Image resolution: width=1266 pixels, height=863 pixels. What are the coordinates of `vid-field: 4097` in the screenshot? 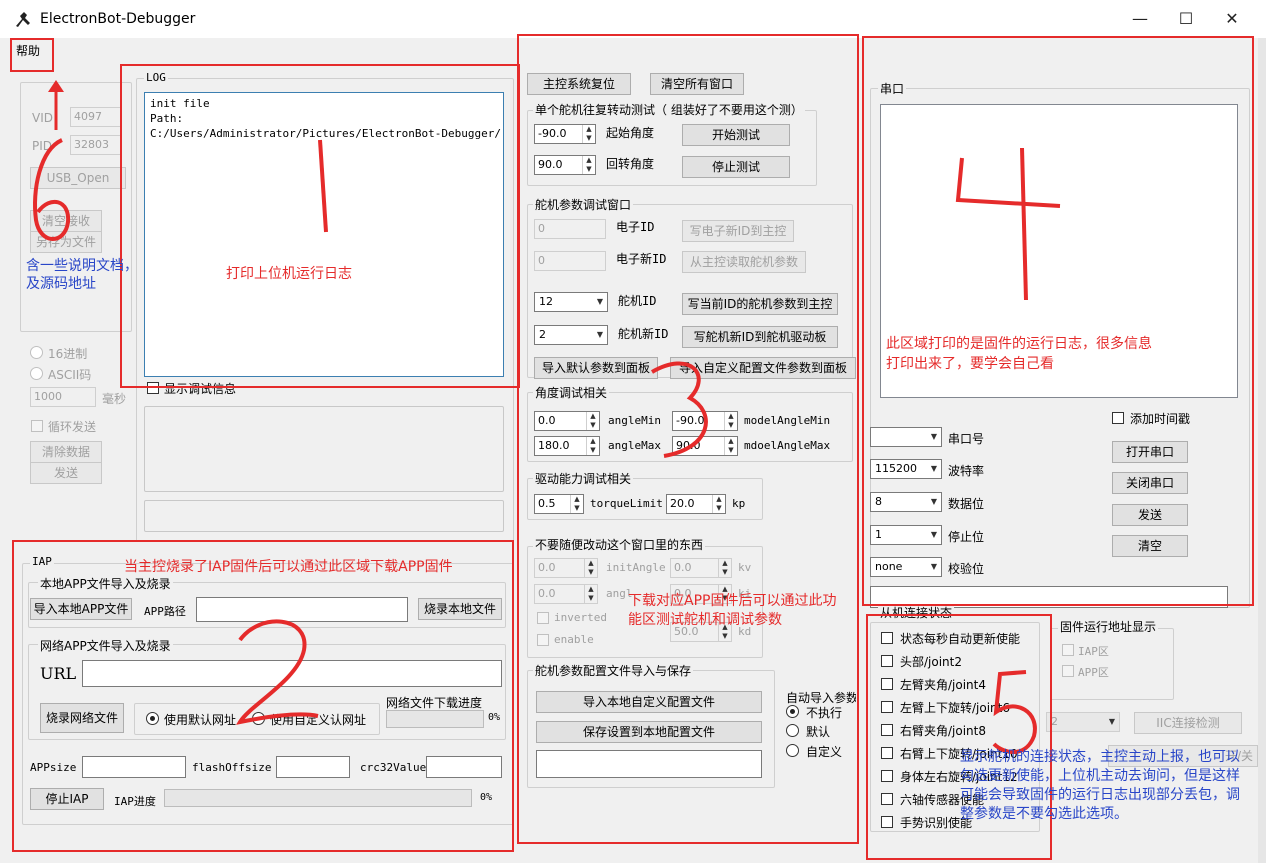 It's located at (96, 117).